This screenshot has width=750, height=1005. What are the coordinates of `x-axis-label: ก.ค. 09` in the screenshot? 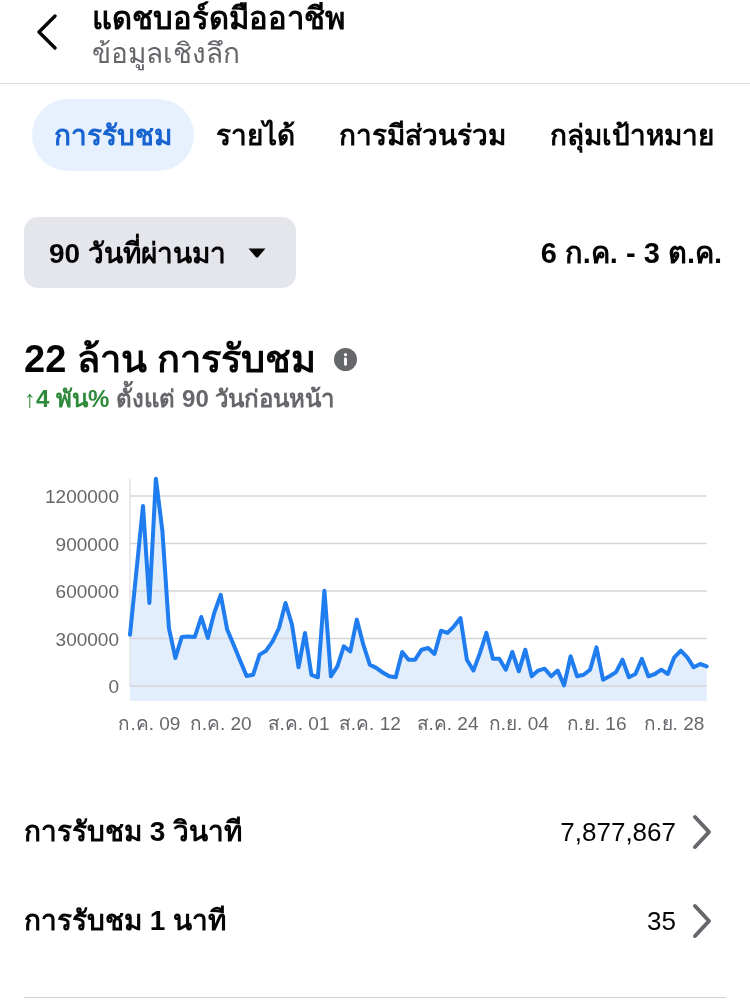 It's located at (149, 723).